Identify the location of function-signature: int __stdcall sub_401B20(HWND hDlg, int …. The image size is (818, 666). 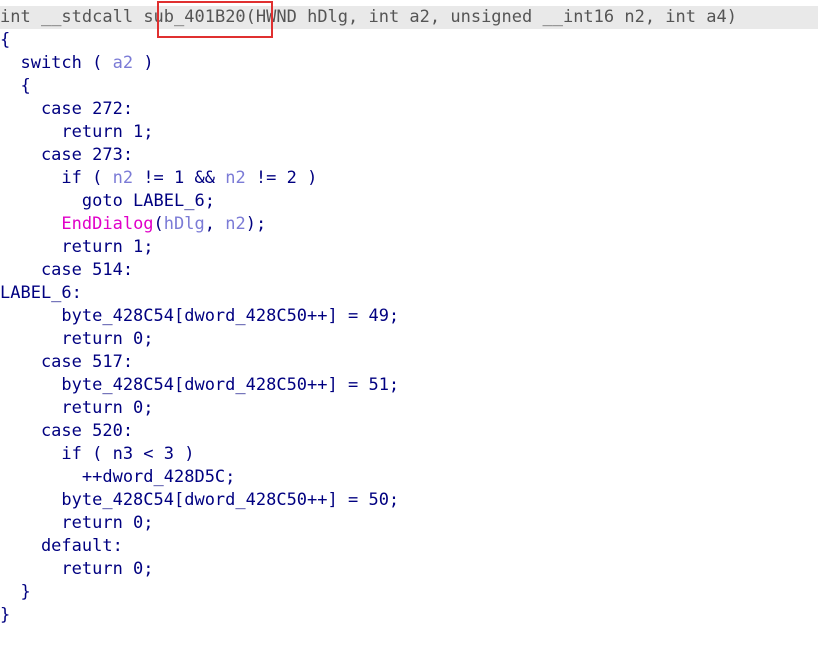
(409, 17).